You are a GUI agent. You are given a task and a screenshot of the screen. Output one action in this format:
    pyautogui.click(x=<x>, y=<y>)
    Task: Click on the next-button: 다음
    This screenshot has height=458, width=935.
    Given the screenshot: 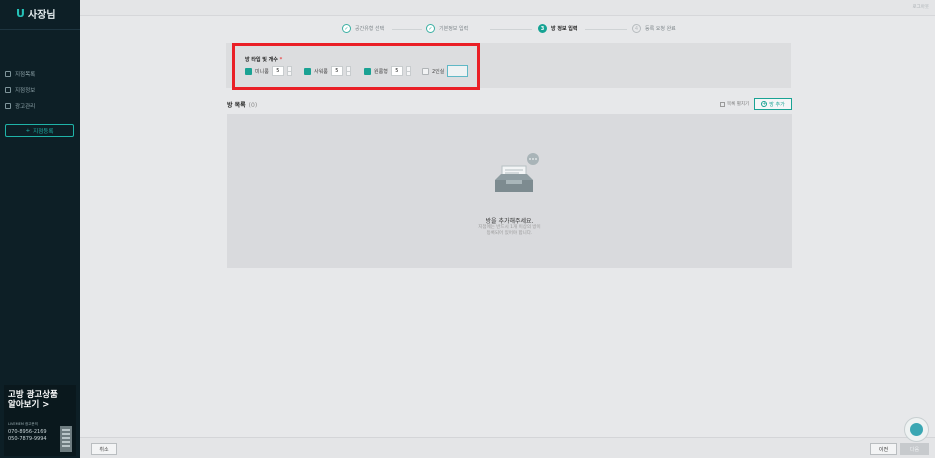 What is the action you would take?
    pyautogui.click(x=914, y=449)
    